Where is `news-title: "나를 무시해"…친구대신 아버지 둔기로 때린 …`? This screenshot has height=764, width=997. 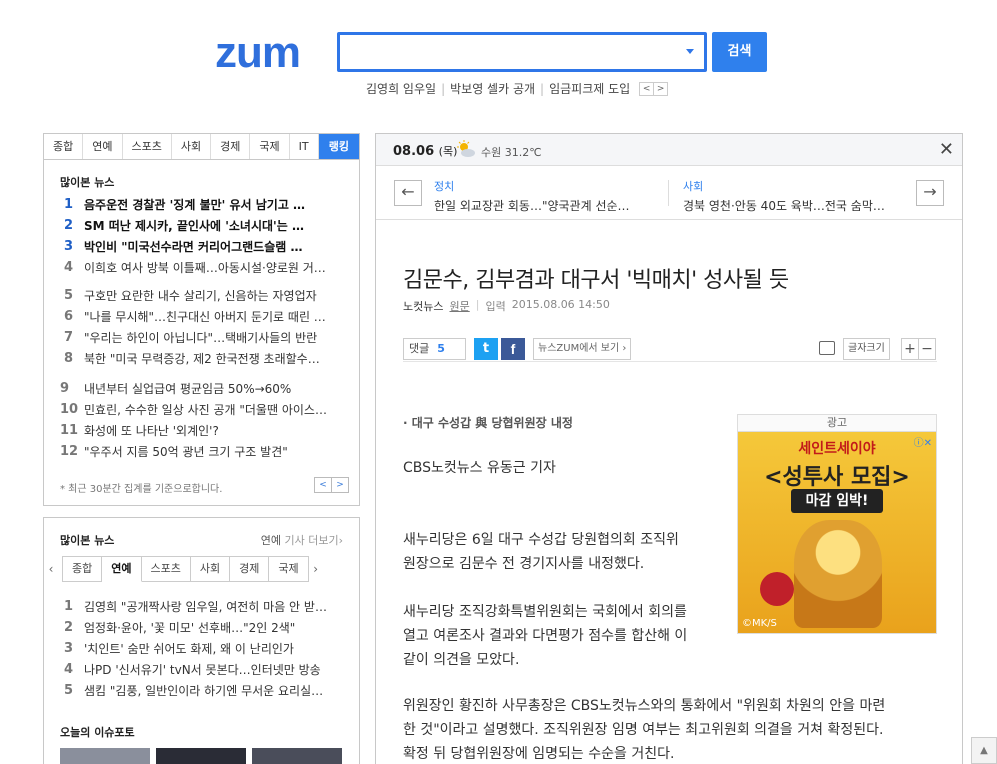
news-title: "나를 무시해"…친구대신 아버지 둔기로 때린 … is located at coordinates (205, 316).